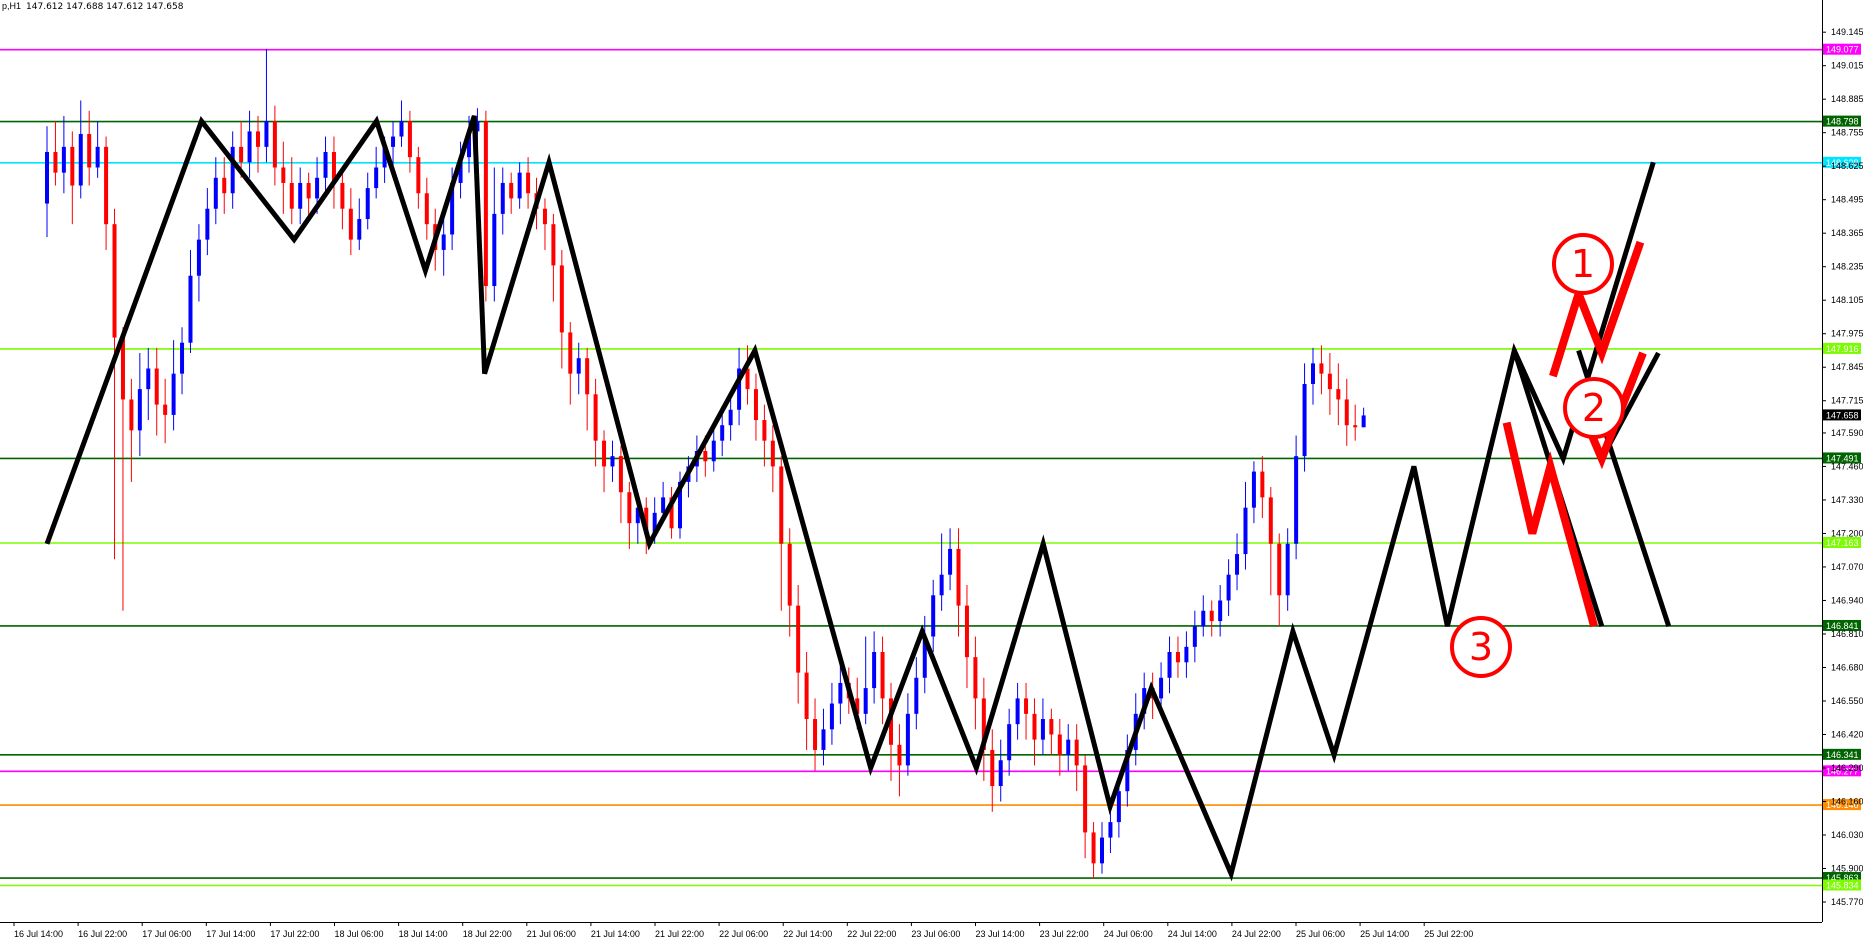 The width and height of the screenshot is (1863, 946). Describe the element at coordinates (1064, 934) in the screenshot. I see `x-tick-label: 23 Jul 22:00` at that location.